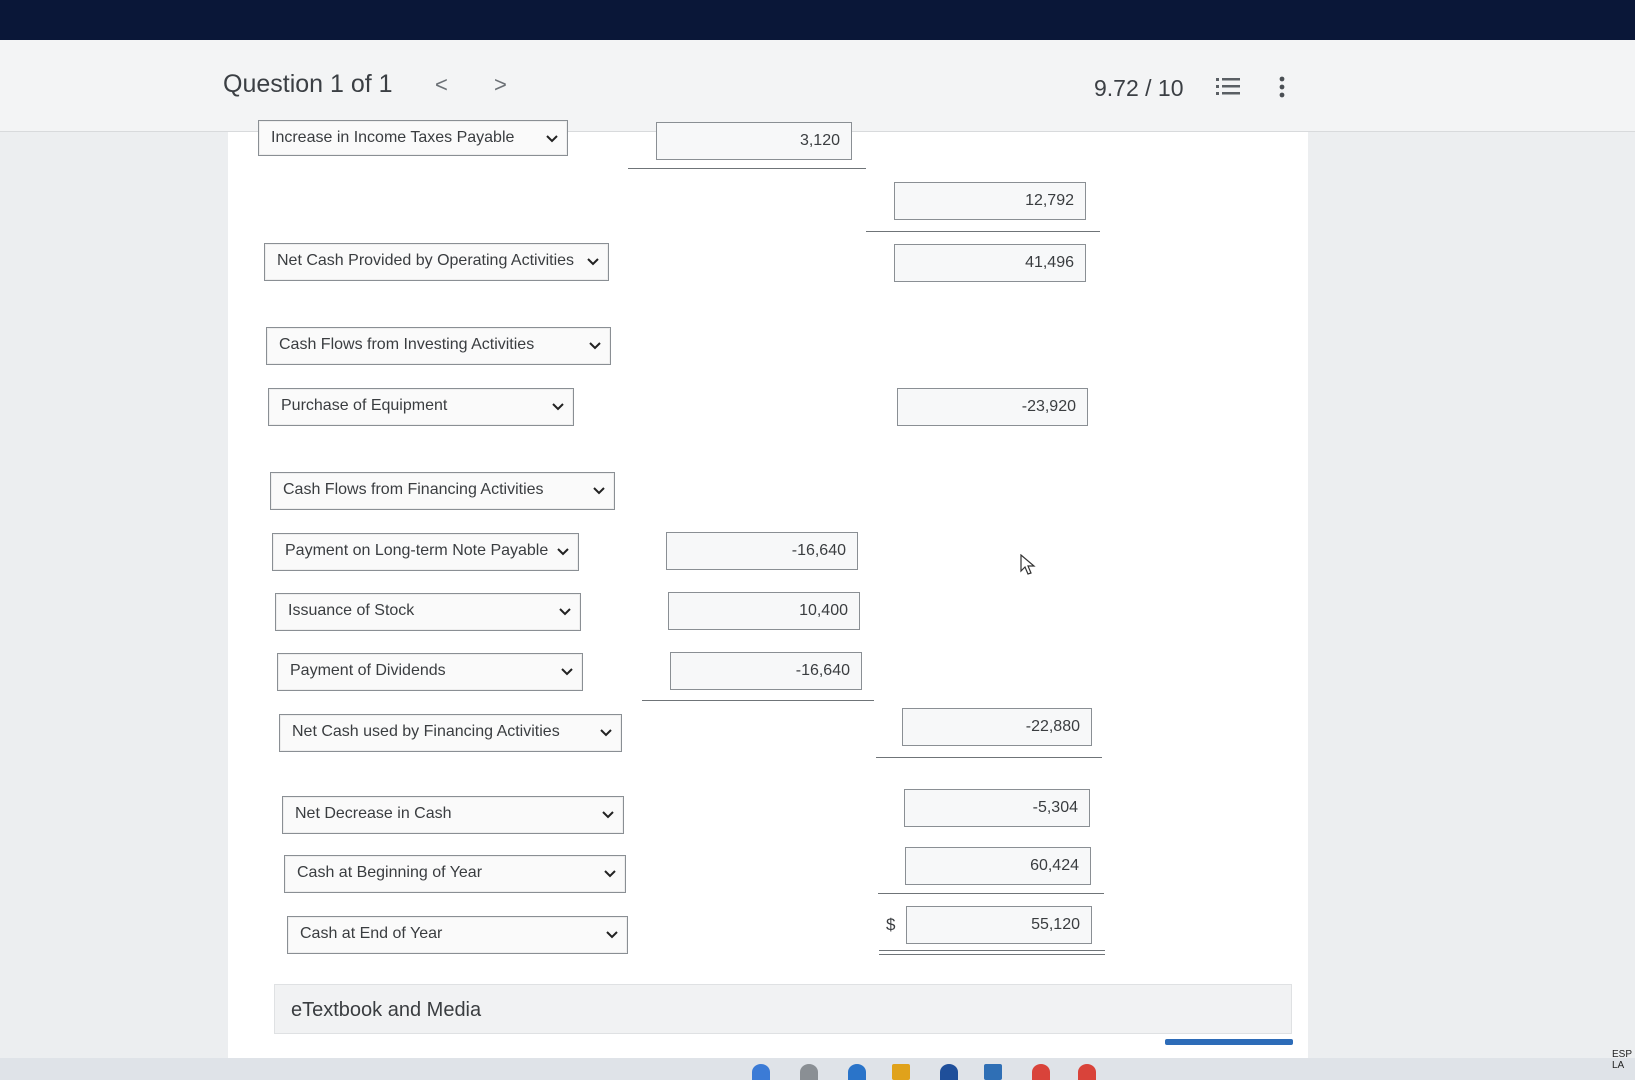  I want to click on amount-input: 12,792, so click(990, 201).